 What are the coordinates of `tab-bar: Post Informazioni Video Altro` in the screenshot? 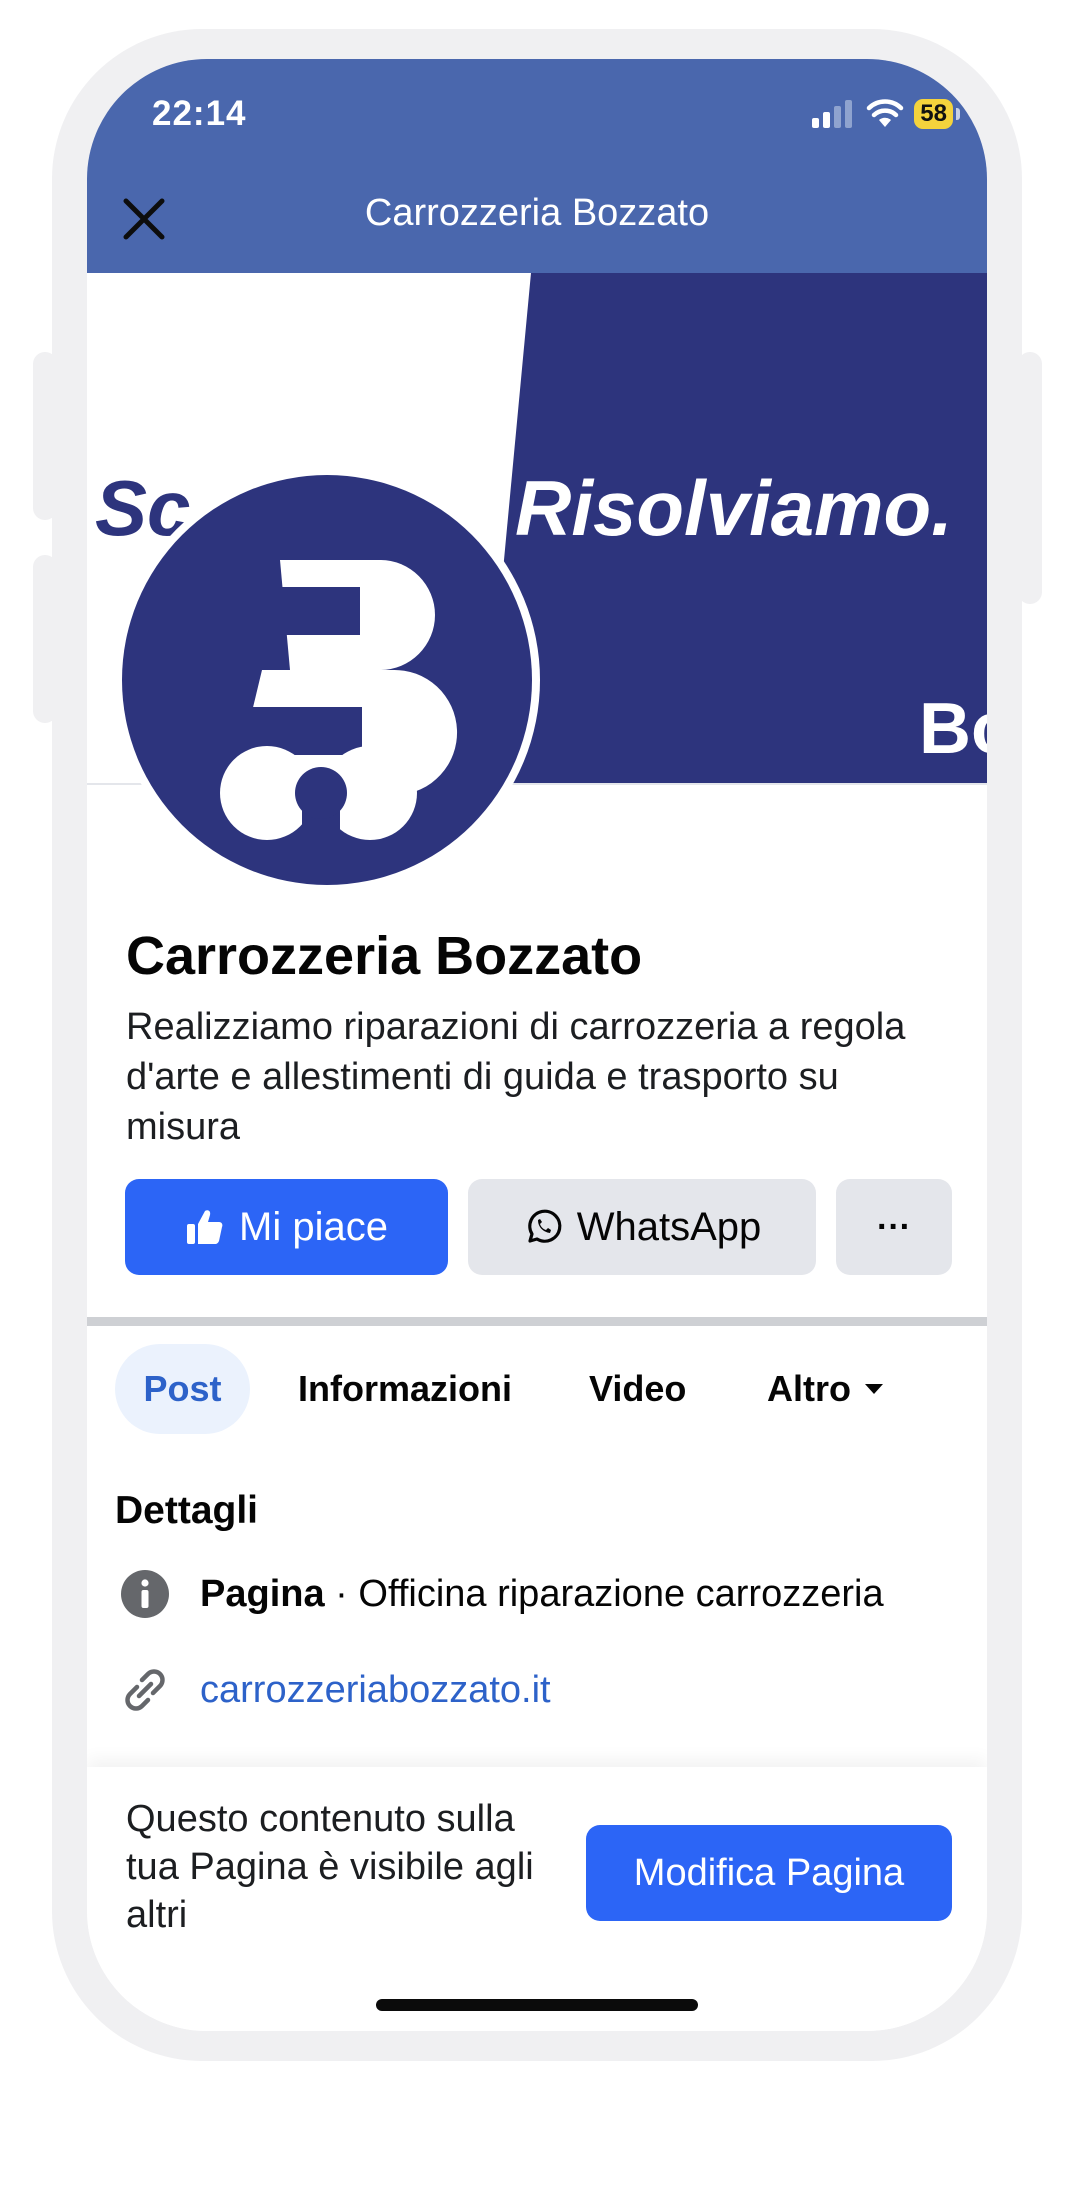 It's located at (537, 1389).